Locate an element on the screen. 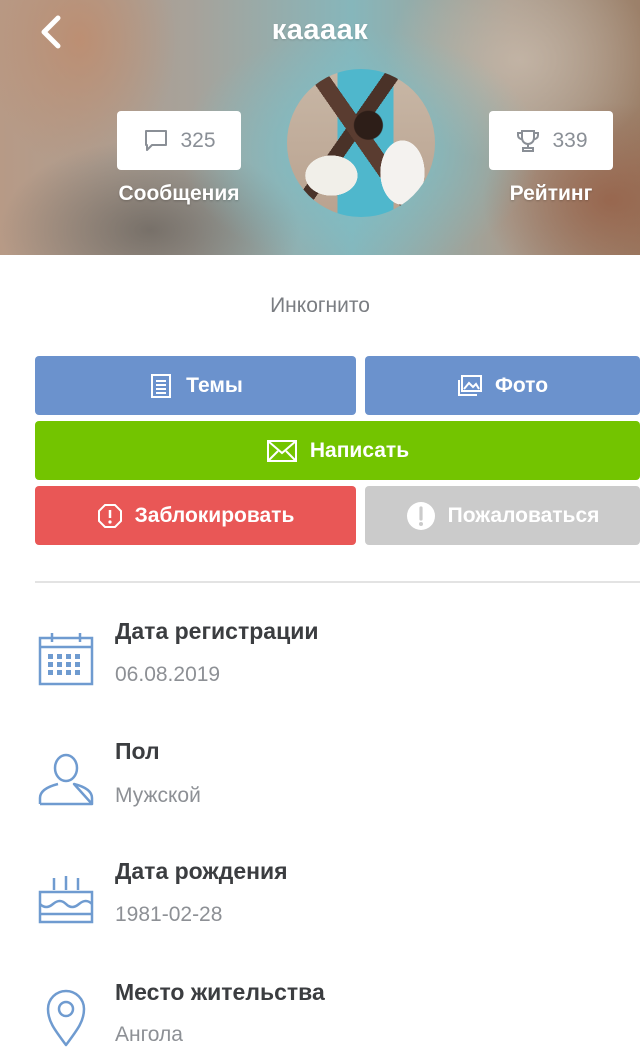  topics-label: Темы is located at coordinates (214, 385).